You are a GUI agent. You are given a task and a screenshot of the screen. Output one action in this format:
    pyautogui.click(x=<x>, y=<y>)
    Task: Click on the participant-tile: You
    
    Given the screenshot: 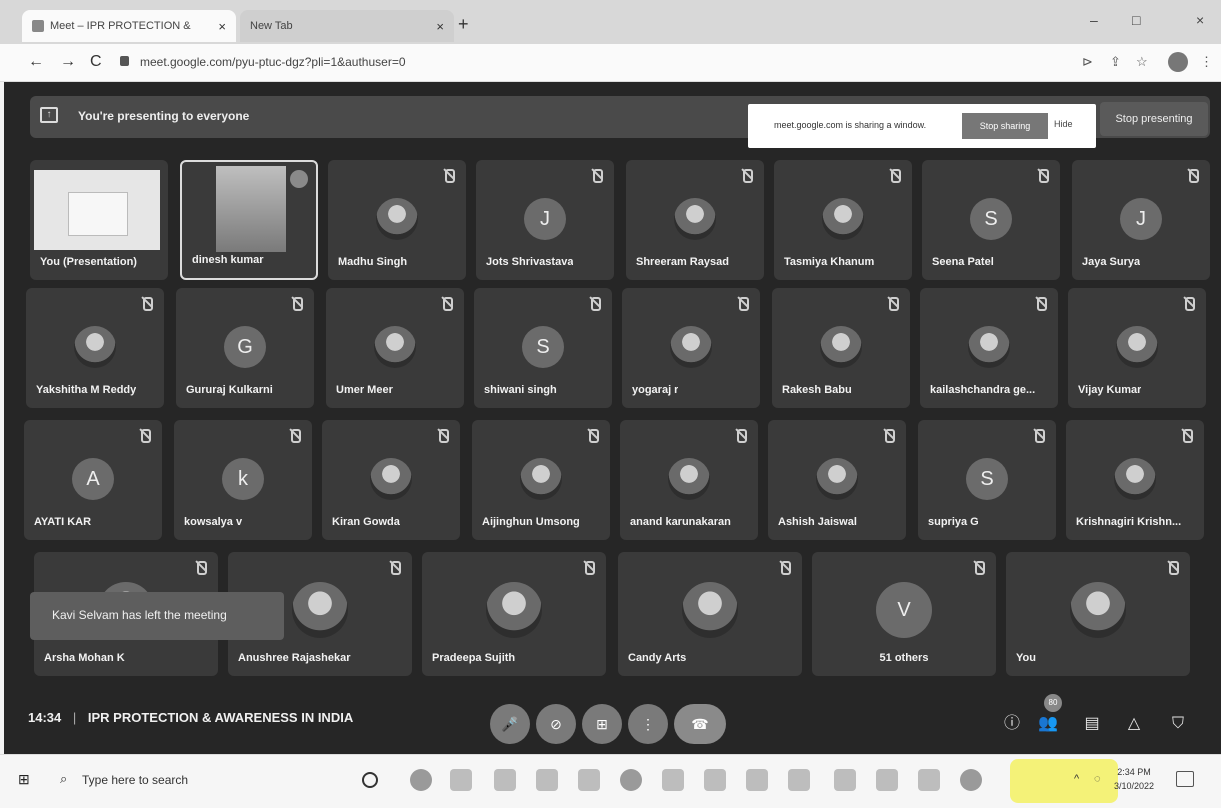 What is the action you would take?
    pyautogui.click(x=1098, y=614)
    